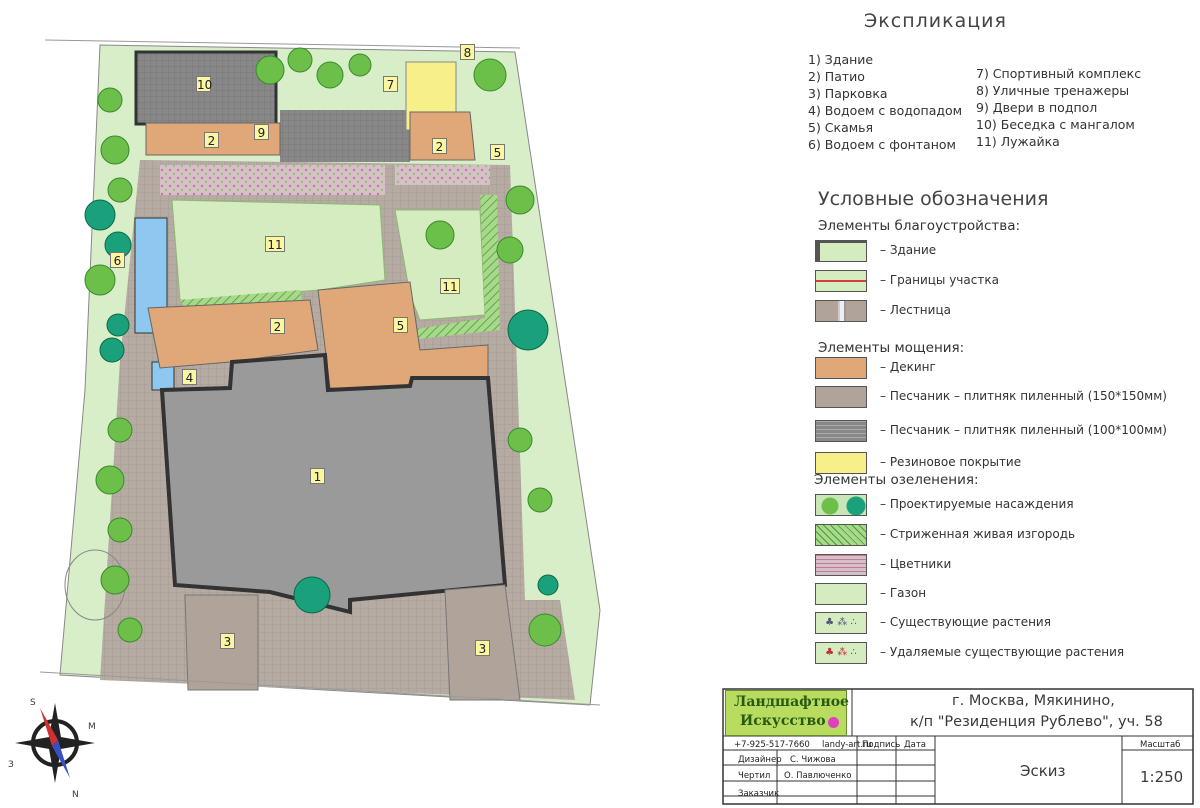 This screenshot has width=1200, height=808. Describe the element at coordinates (272, 180) in the screenshot. I see `flowerbed-top` at that location.